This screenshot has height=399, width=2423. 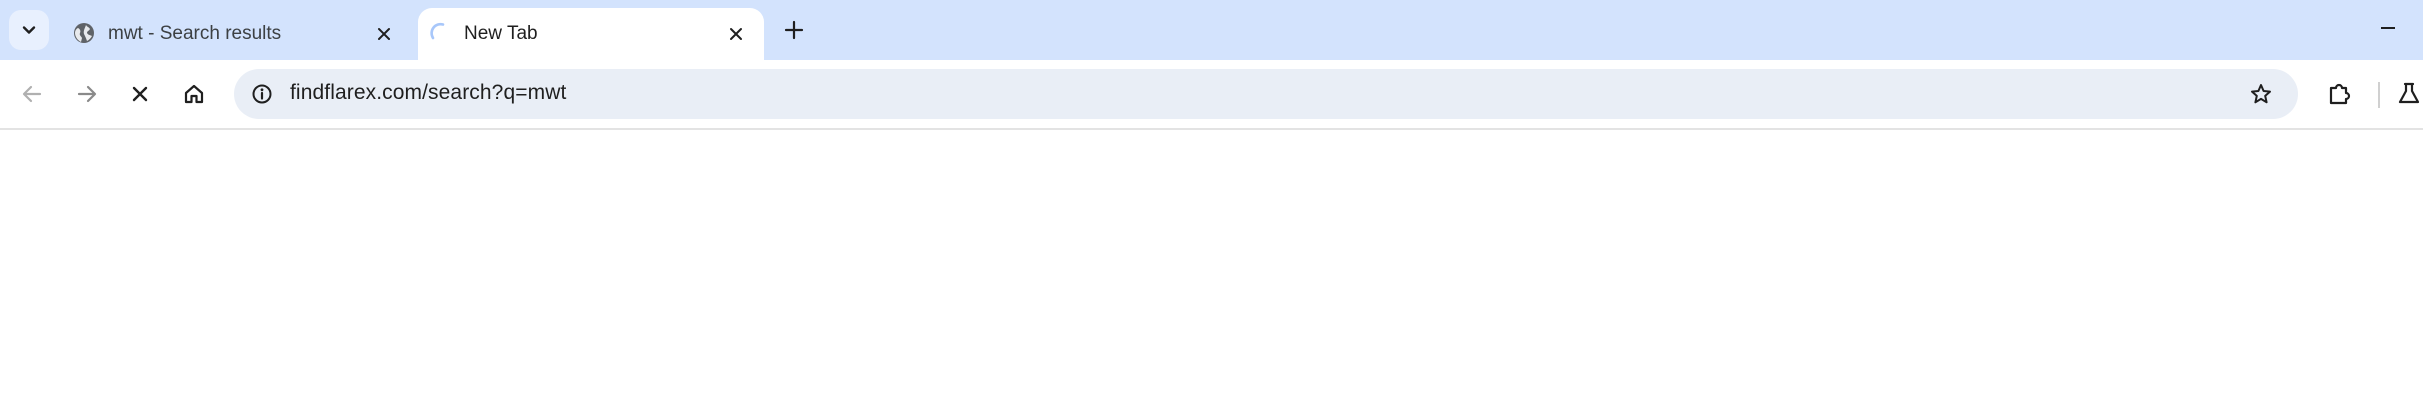 I want to click on minimize-window-button, so click(x=2388, y=28).